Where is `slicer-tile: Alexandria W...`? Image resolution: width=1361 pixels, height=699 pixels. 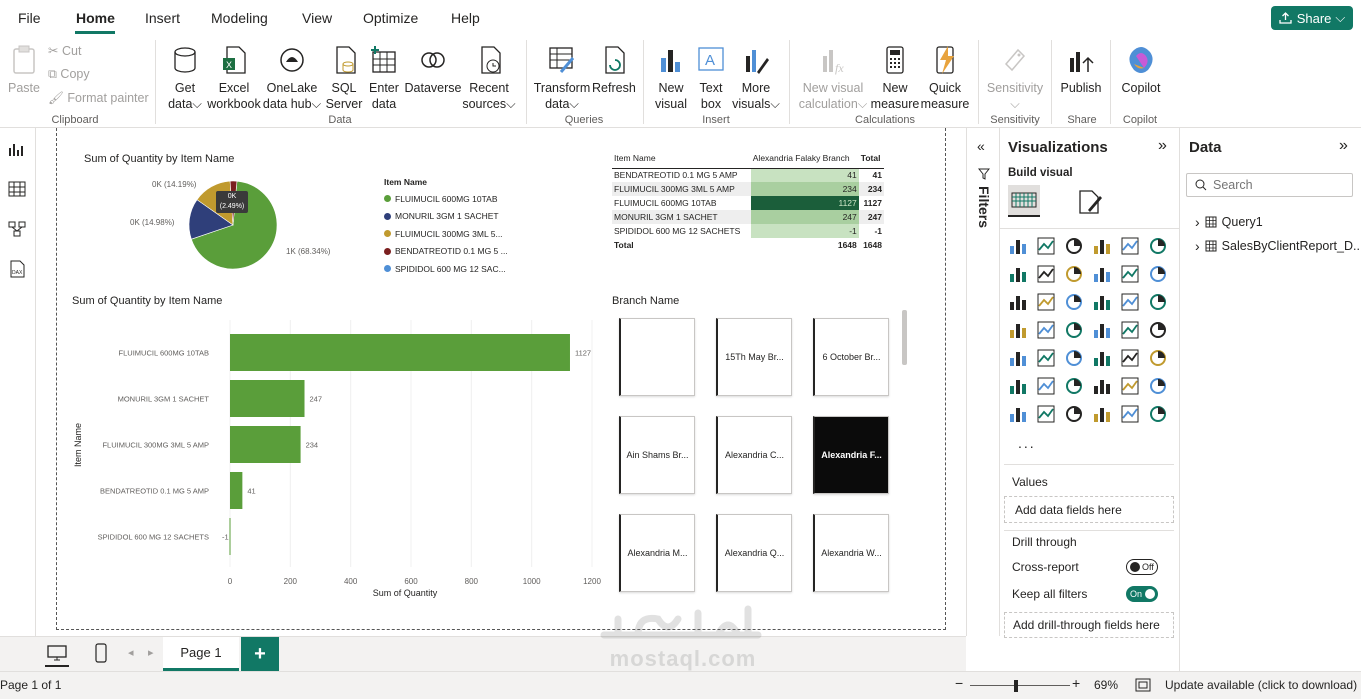
slicer-tile: Alexandria W... is located at coordinates (851, 553).